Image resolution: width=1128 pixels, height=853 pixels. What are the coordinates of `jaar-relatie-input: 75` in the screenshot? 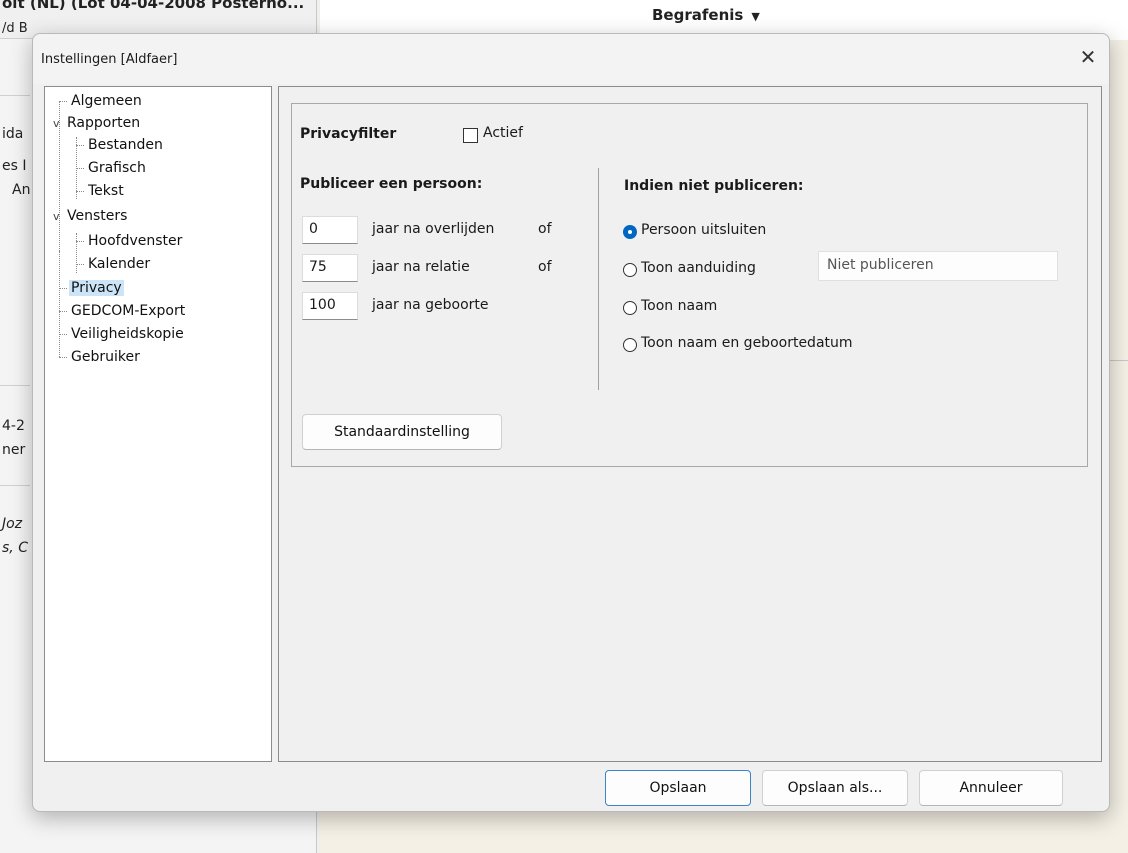 It's located at (330, 268).